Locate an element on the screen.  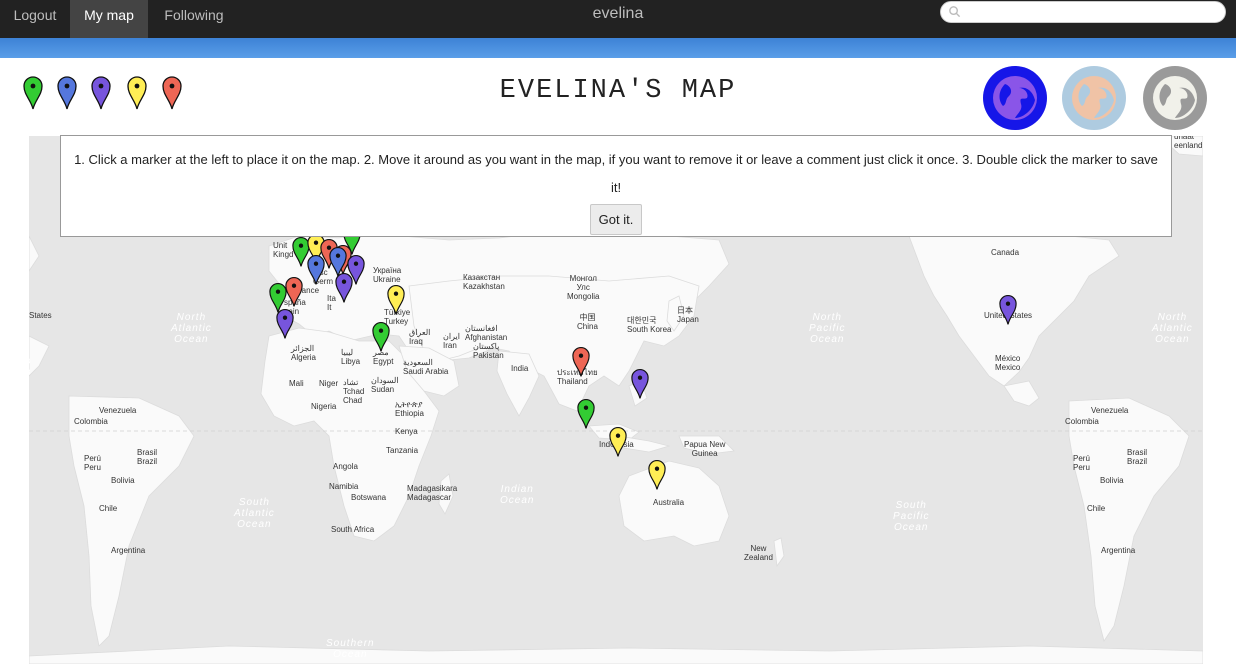
label-tanzania: Tanzania is located at coordinates (402, 450).